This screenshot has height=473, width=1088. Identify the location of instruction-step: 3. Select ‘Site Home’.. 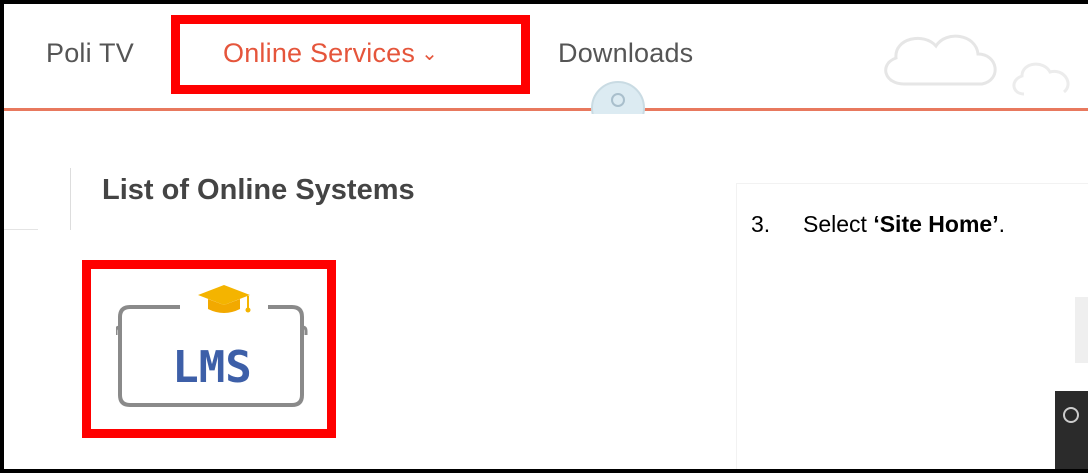
(878, 224).